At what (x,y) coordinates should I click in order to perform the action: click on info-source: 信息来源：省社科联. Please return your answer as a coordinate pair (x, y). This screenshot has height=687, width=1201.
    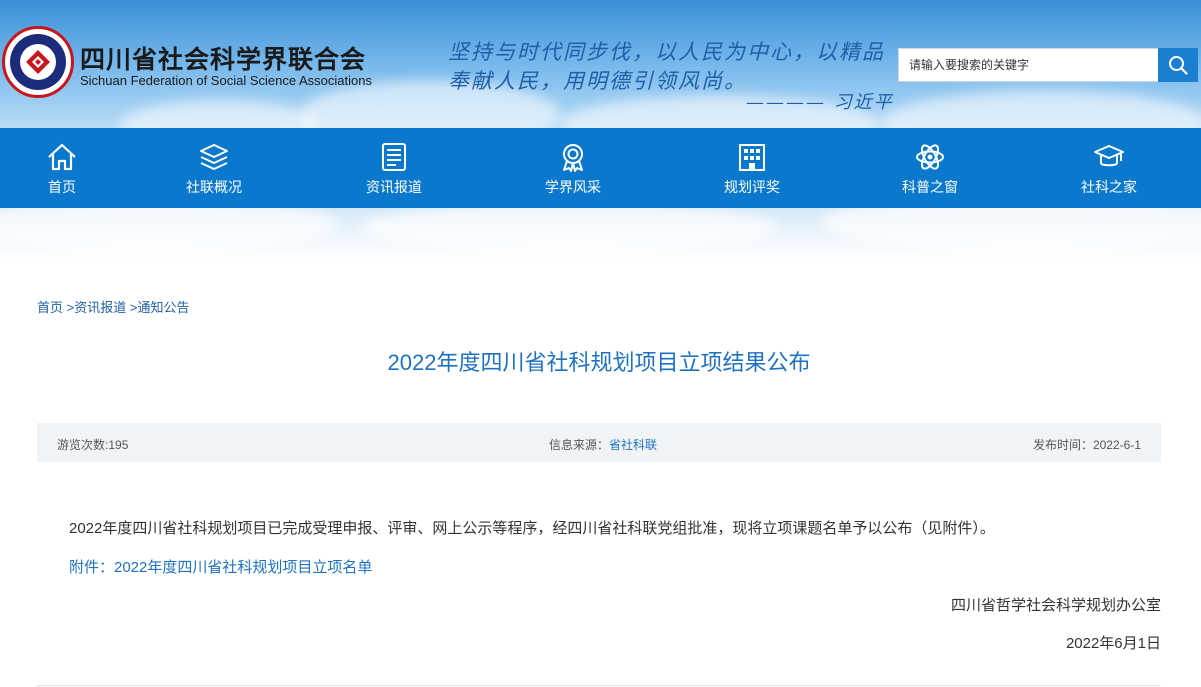
    Looking at the image, I should click on (603, 444).